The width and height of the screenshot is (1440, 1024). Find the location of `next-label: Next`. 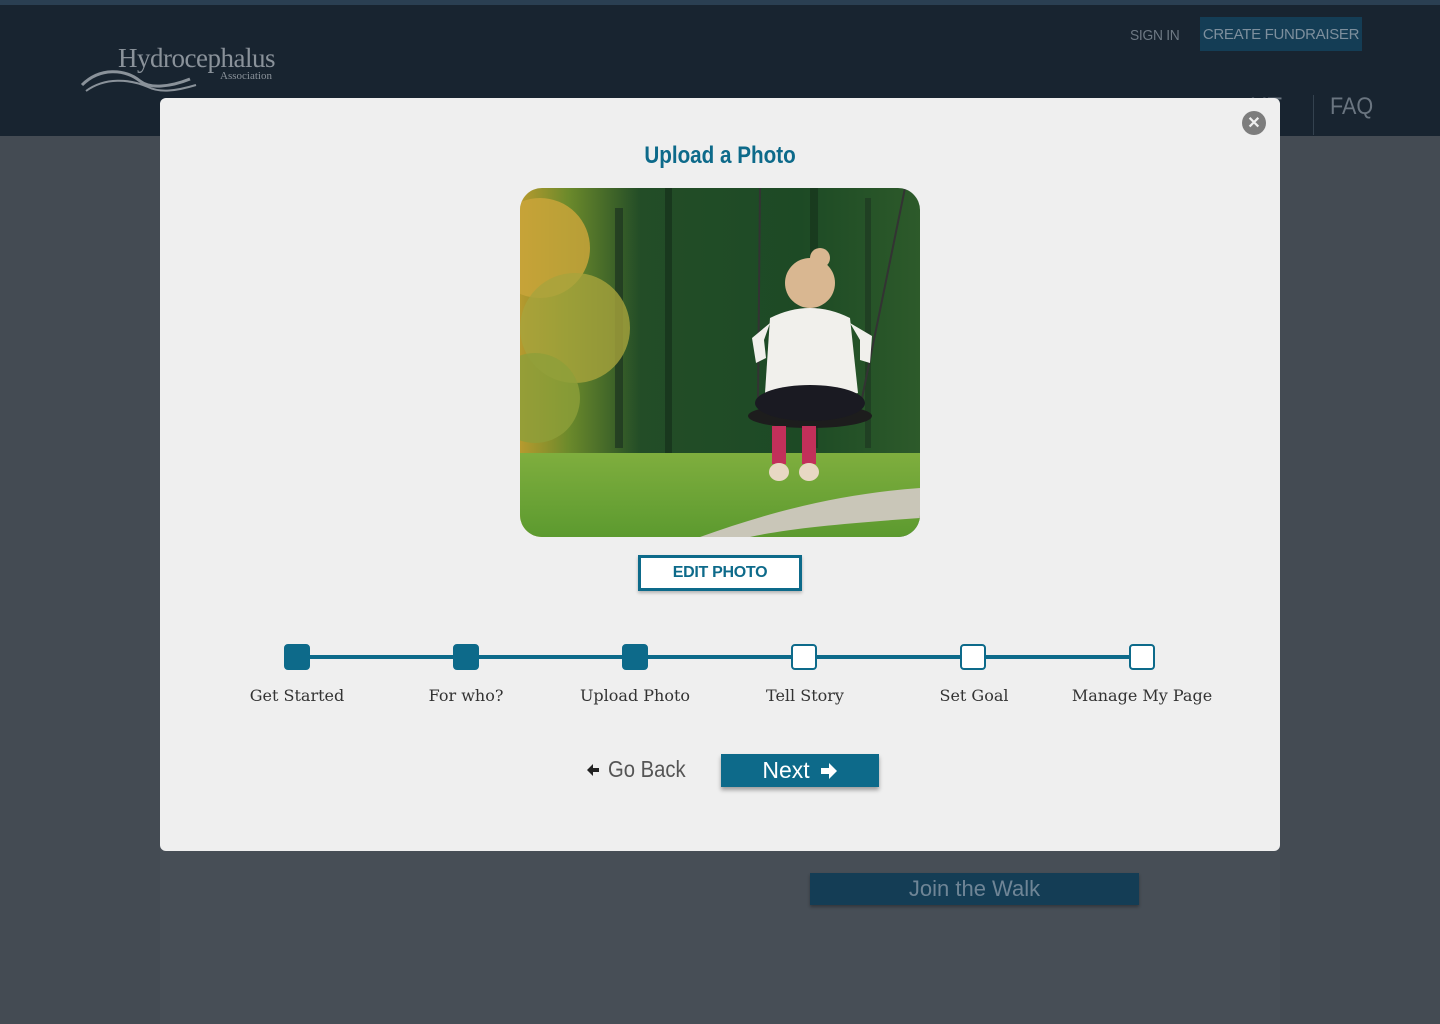

next-label: Next is located at coordinates (786, 770).